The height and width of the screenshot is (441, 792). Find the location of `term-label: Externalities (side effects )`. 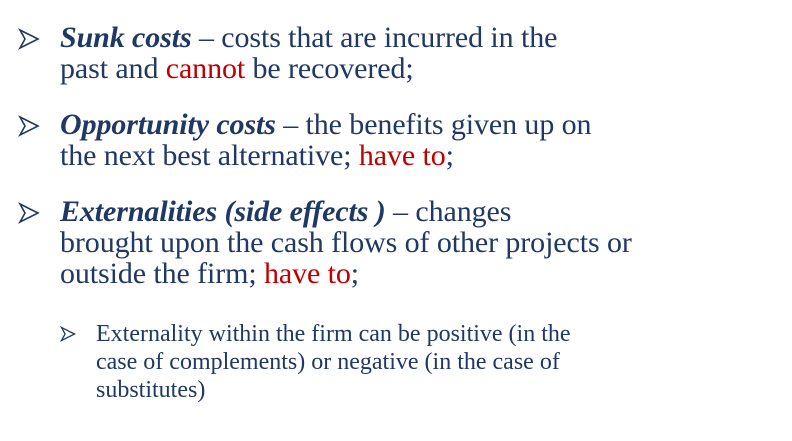

term-label: Externalities (side effects ) is located at coordinates (223, 211).